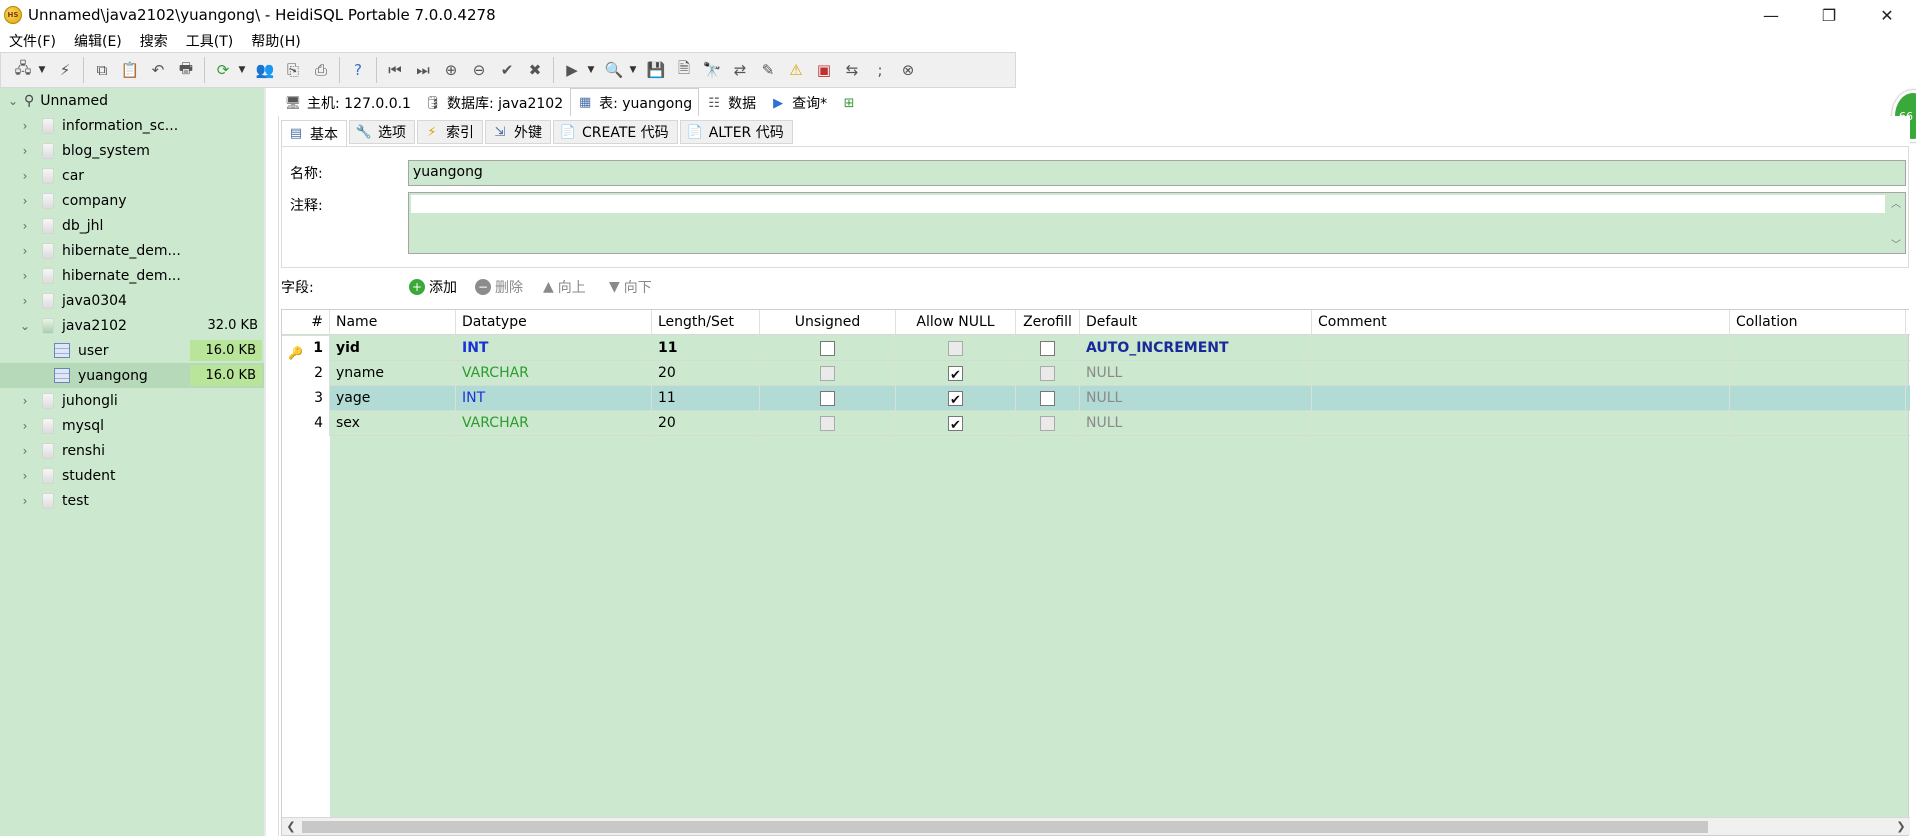 The height and width of the screenshot is (836, 1916). I want to click on semicolon-icon: ;, so click(880, 70).